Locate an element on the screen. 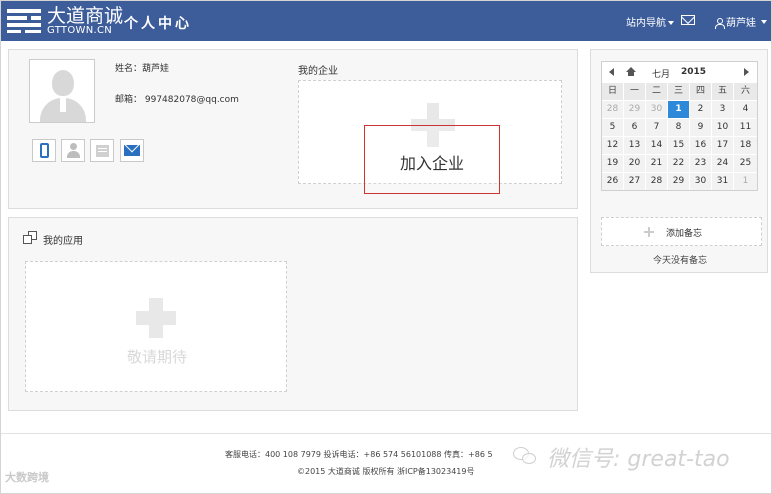 The height and width of the screenshot is (494, 772). user-icon is located at coordinates (719, 23).